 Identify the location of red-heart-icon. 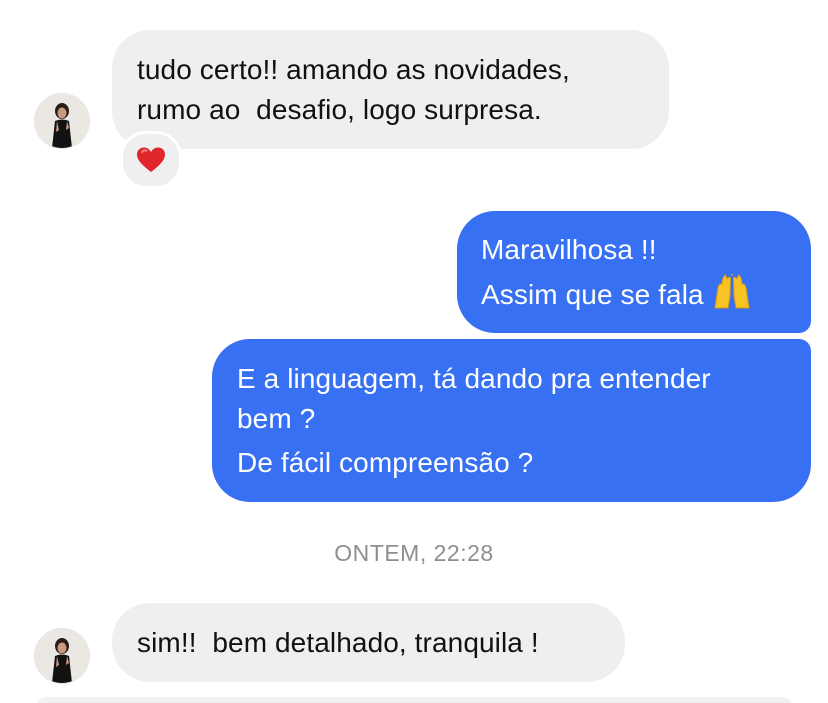
(151, 159).